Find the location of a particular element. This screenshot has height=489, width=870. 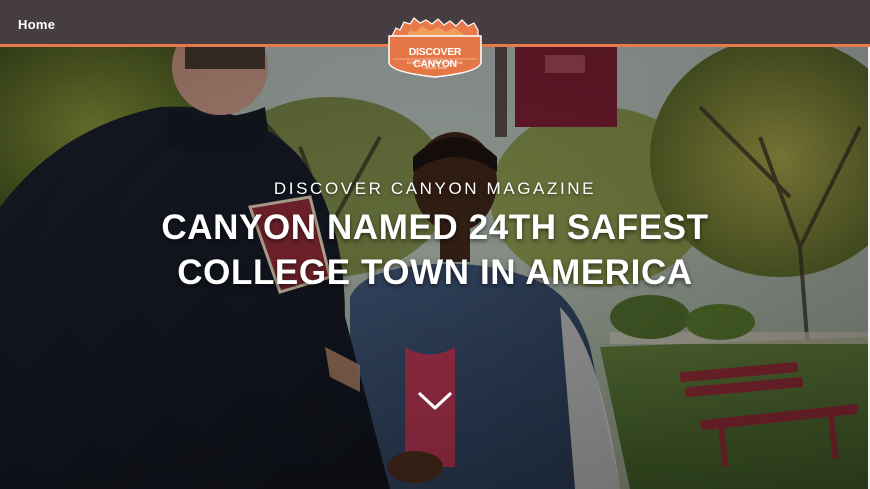

scroll-down-button is located at coordinates (435, 401).